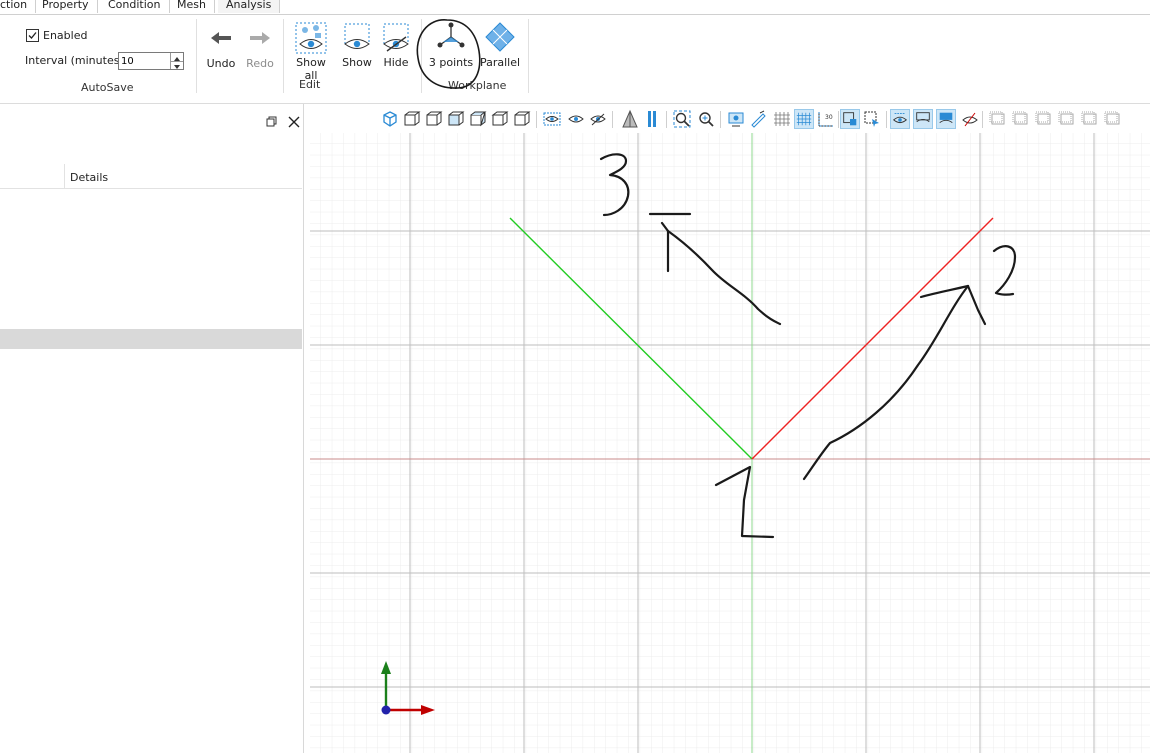 Image resolution: width=1150 pixels, height=753 pixels. I want to click on layer-3-icon, so click(1044, 119).